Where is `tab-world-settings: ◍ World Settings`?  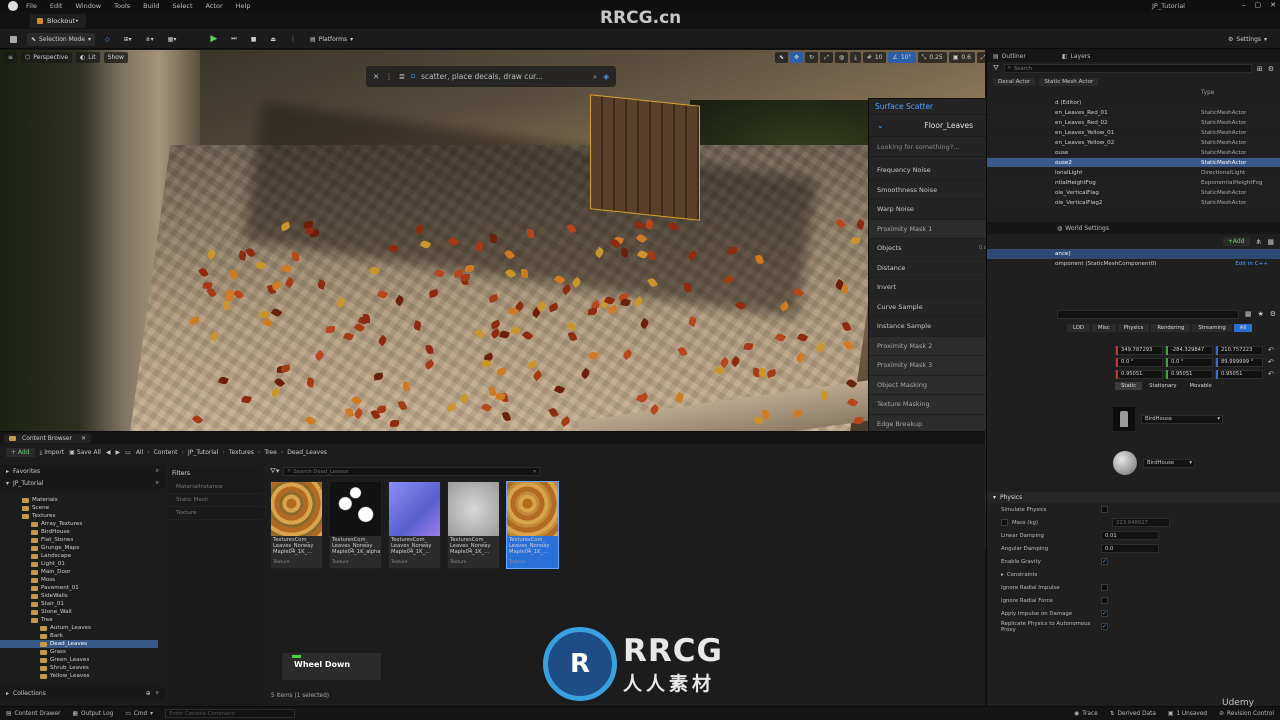 tab-world-settings: ◍ World Settings is located at coordinates (1083, 228).